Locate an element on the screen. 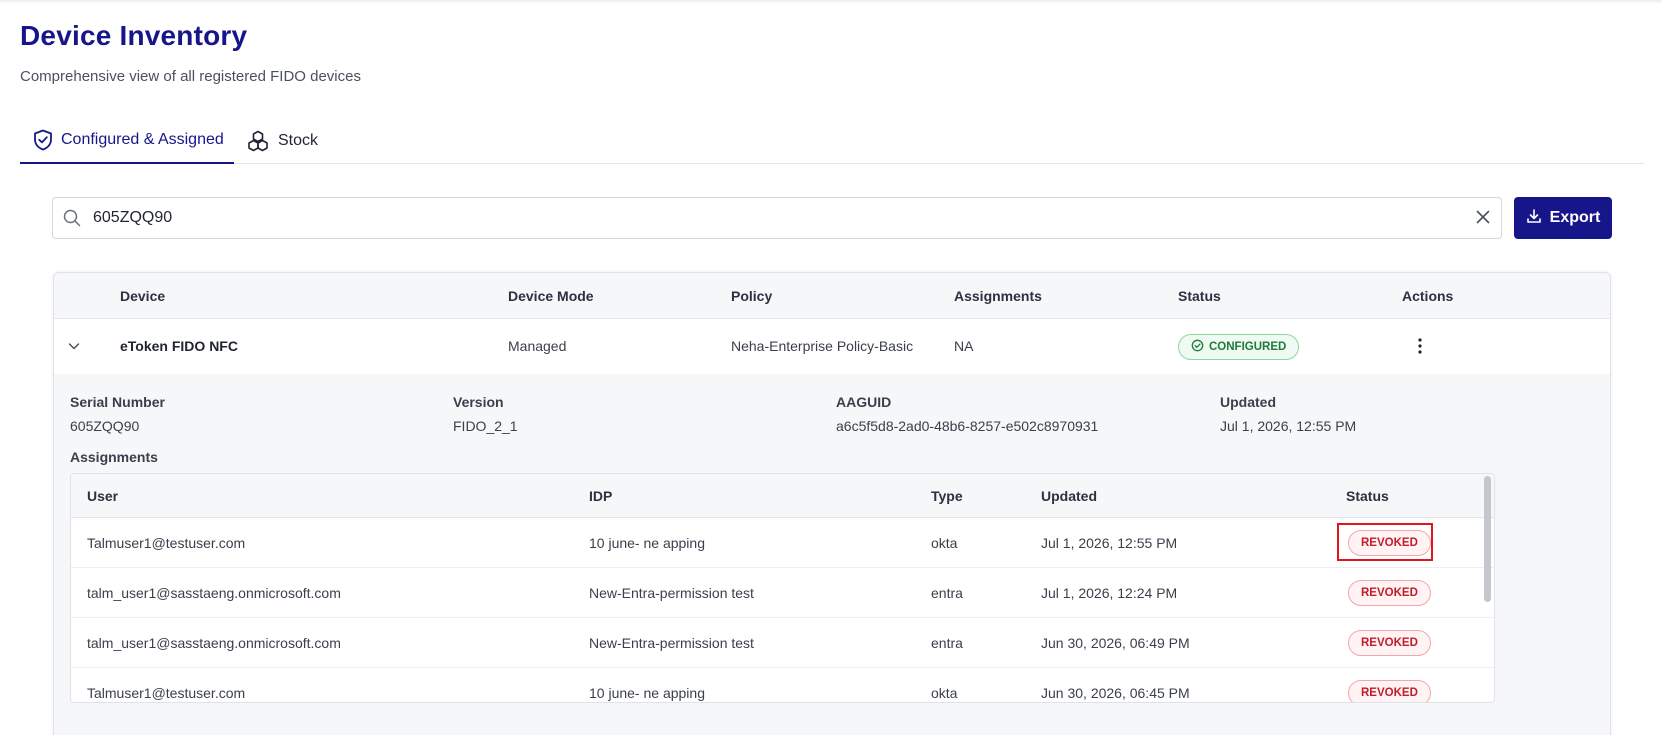 This screenshot has width=1662, height=735. status-label: CONFIGURED is located at coordinates (1248, 347).